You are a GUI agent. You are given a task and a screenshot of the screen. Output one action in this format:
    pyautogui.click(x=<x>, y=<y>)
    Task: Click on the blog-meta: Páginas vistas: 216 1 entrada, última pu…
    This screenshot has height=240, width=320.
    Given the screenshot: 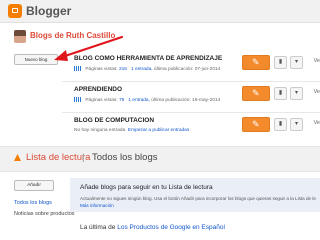 What is the action you would take?
    pyautogui.click(x=147, y=69)
    